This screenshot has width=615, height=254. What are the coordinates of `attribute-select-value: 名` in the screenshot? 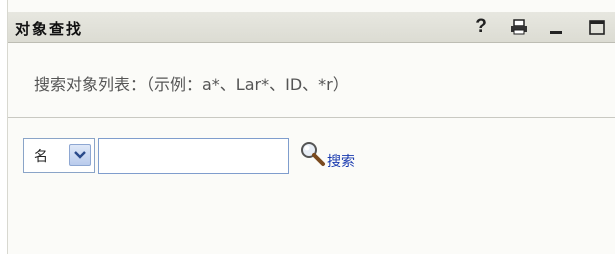 It's located at (41, 157).